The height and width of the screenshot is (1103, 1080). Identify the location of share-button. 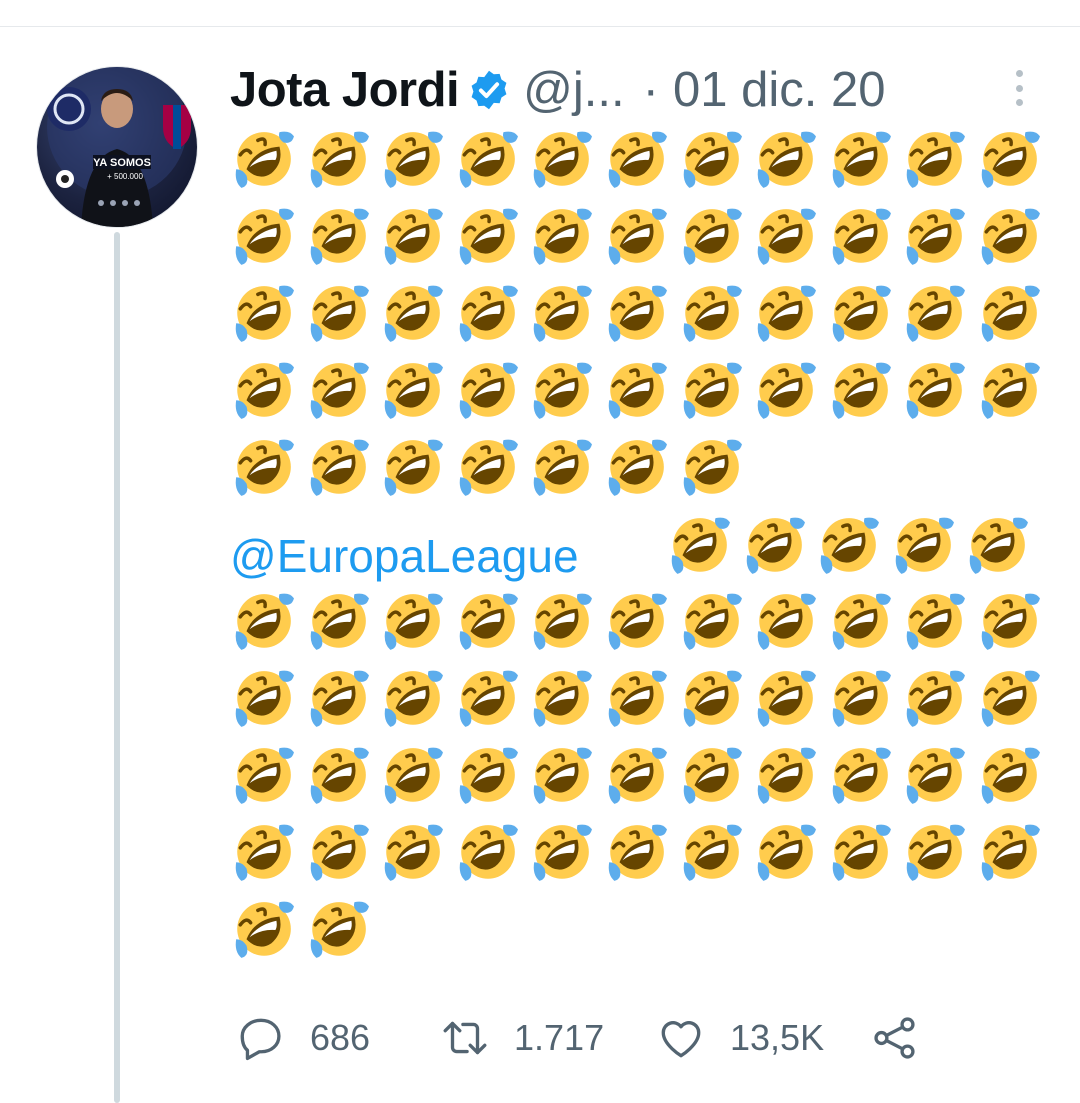
(895, 1038).